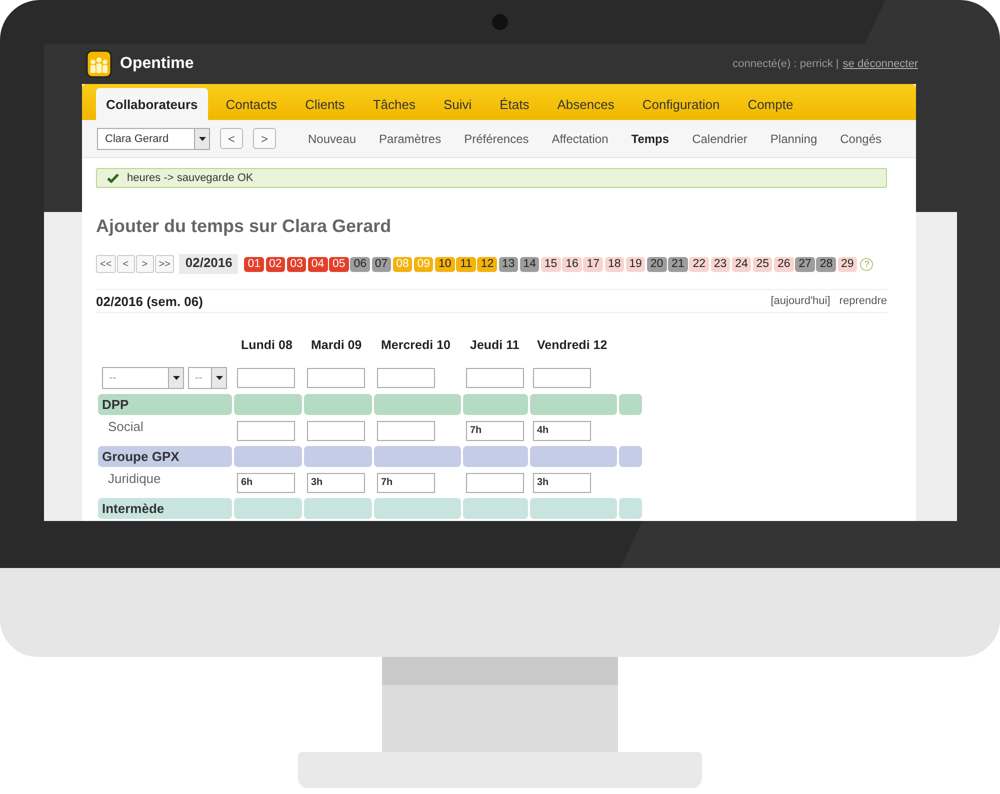  I want to click on calendar-day: 16, so click(572, 264).